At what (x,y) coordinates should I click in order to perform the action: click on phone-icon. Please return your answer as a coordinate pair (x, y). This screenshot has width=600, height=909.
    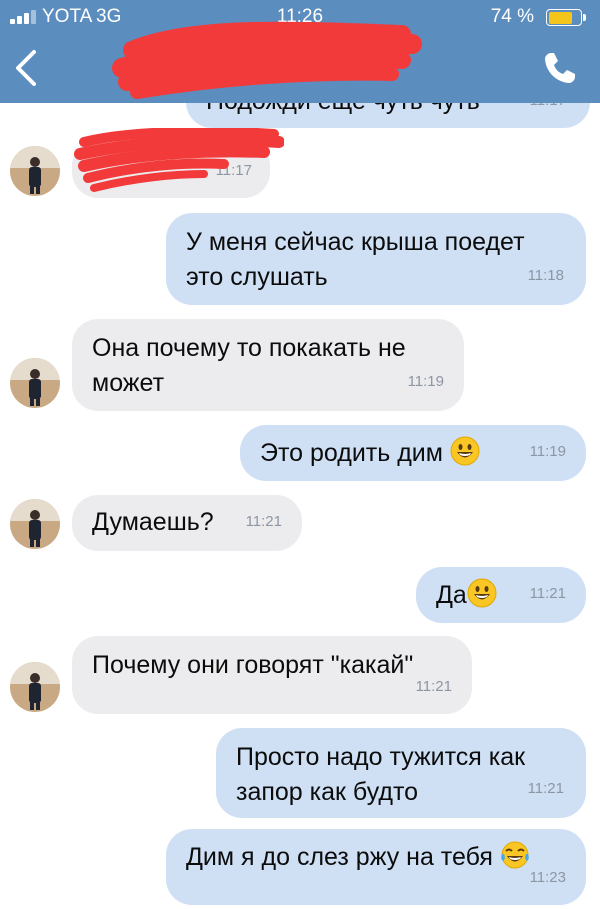
    Looking at the image, I should click on (560, 68).